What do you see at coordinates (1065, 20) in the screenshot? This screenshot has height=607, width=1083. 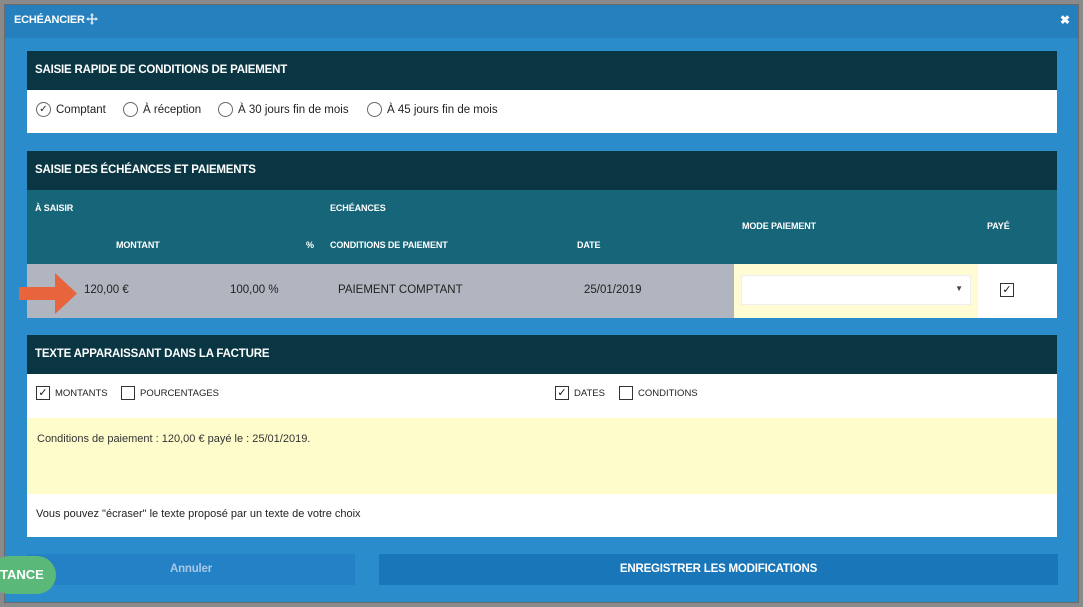 I see `close-icon: ✖` at bounding box center [1065, 20].